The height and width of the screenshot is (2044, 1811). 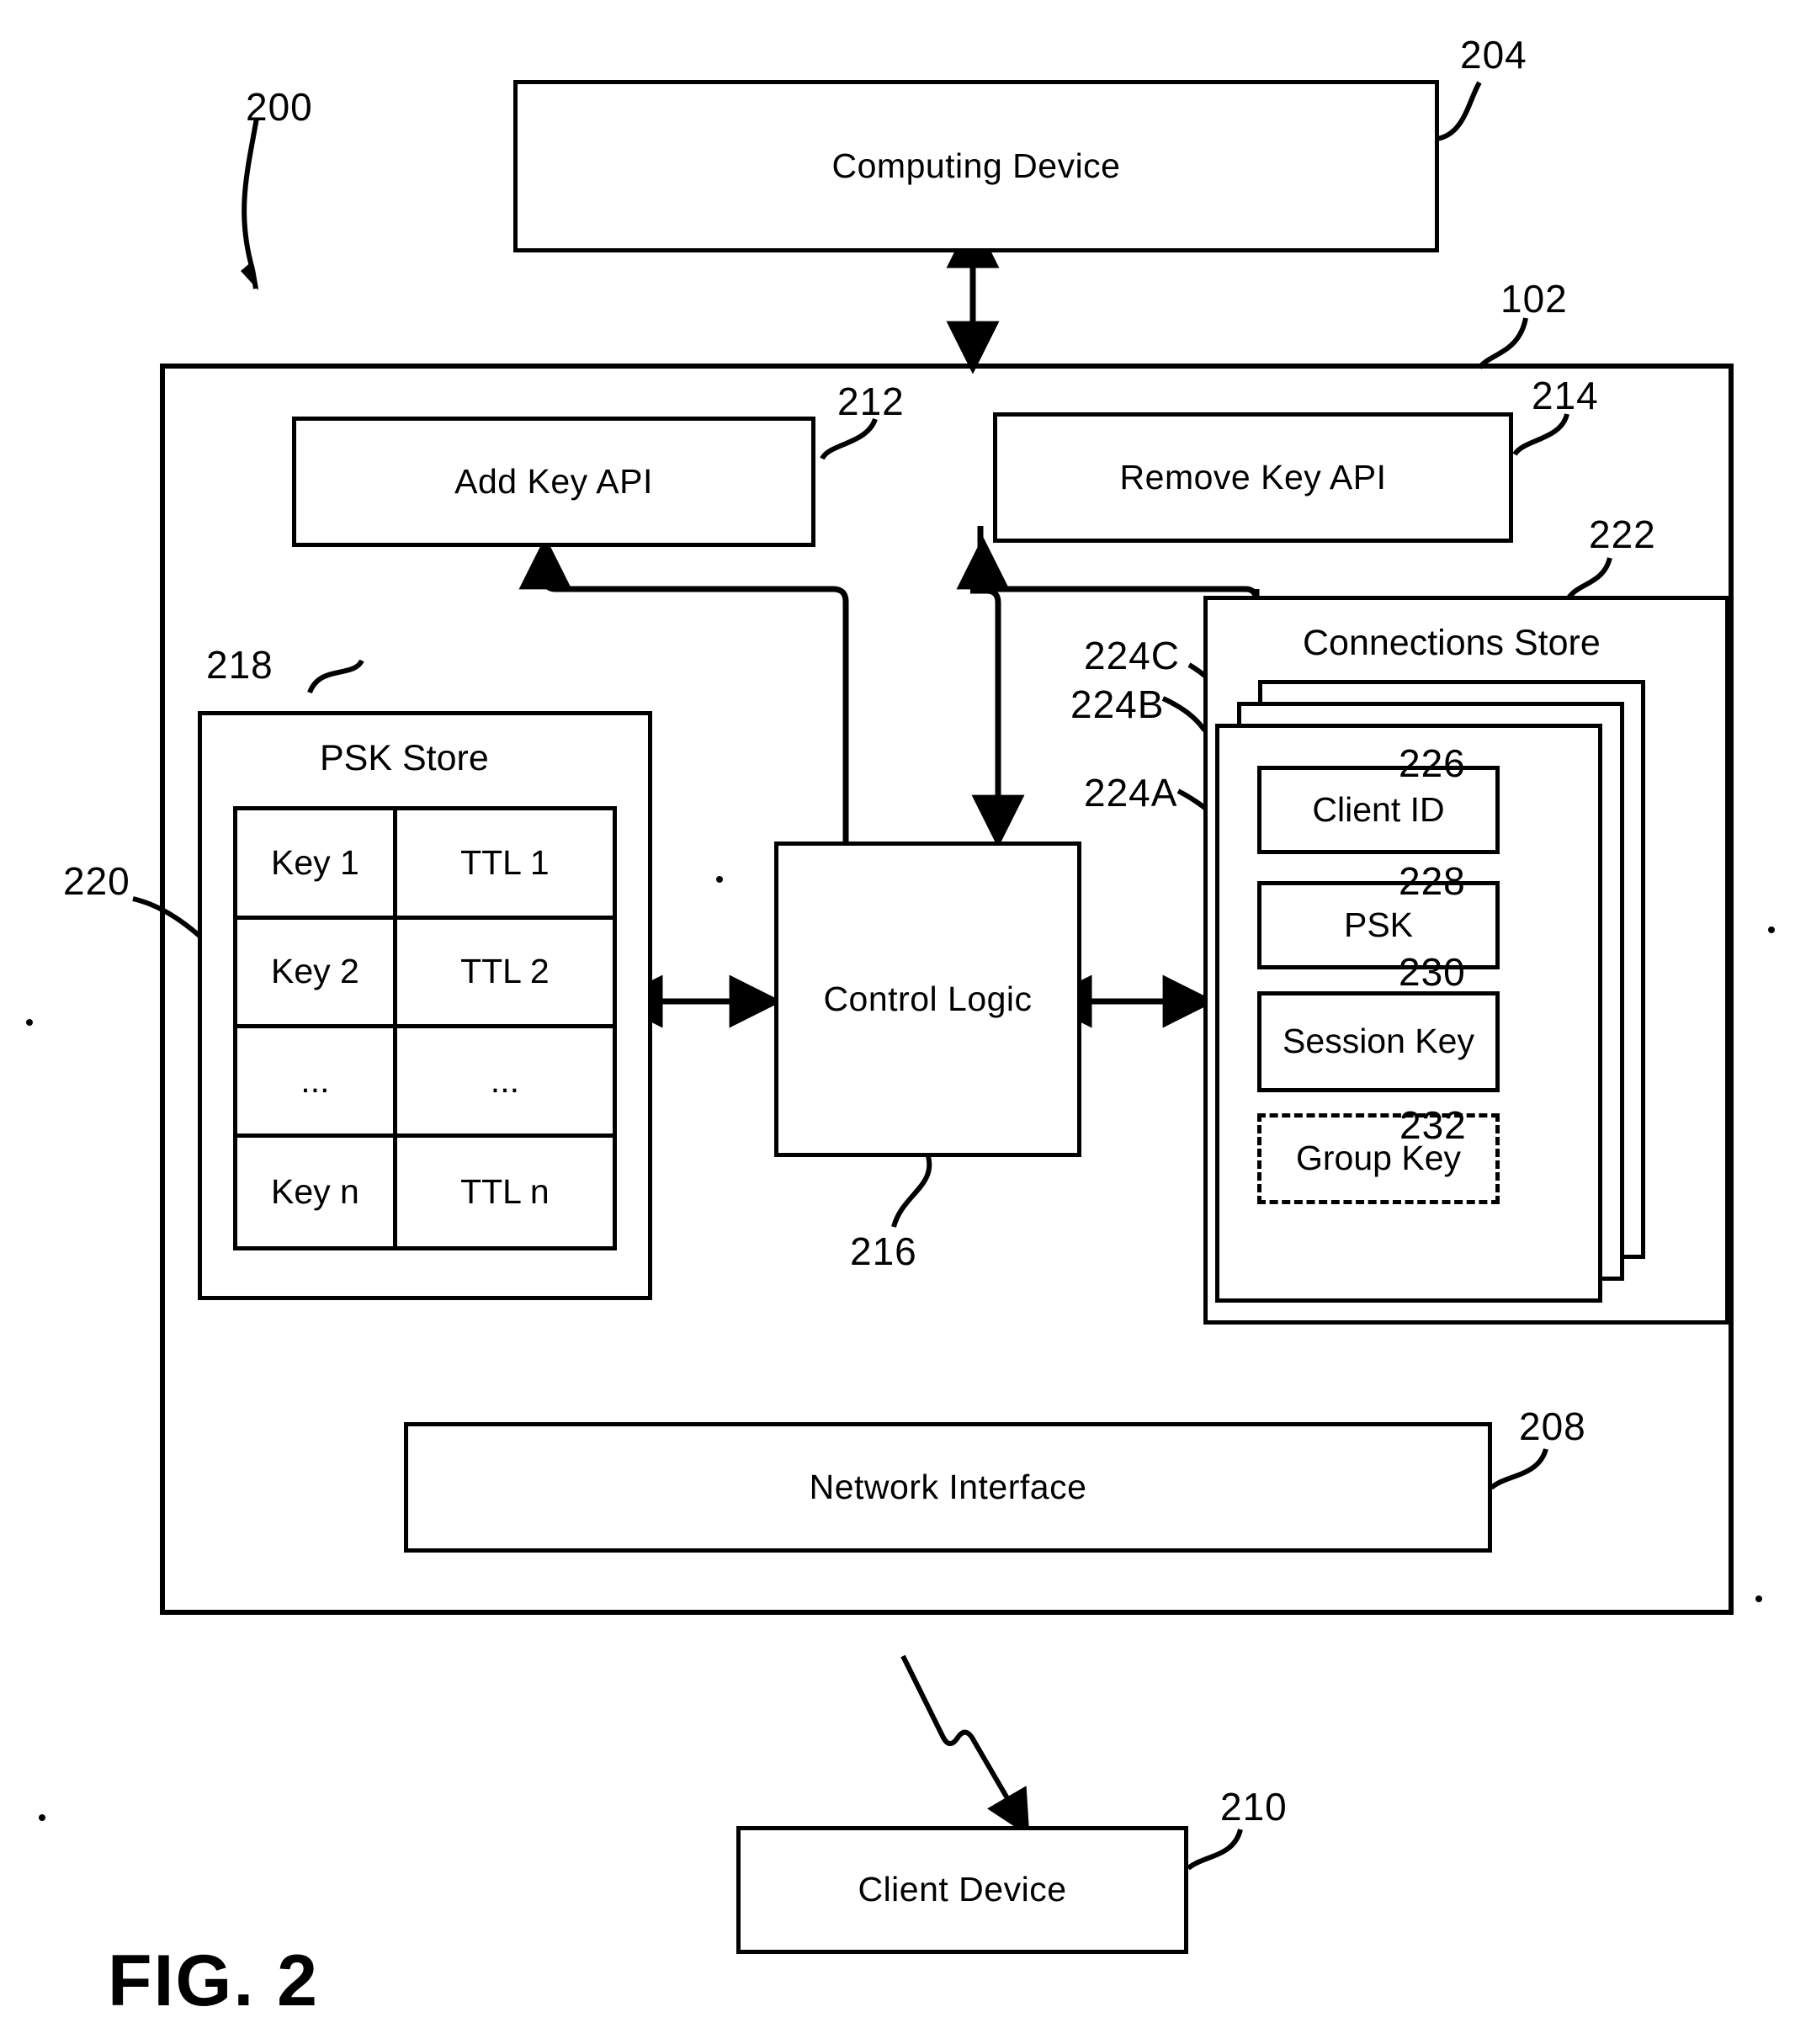 I want to click on client-device-label: Client Device, so click(x=962, y=1889).